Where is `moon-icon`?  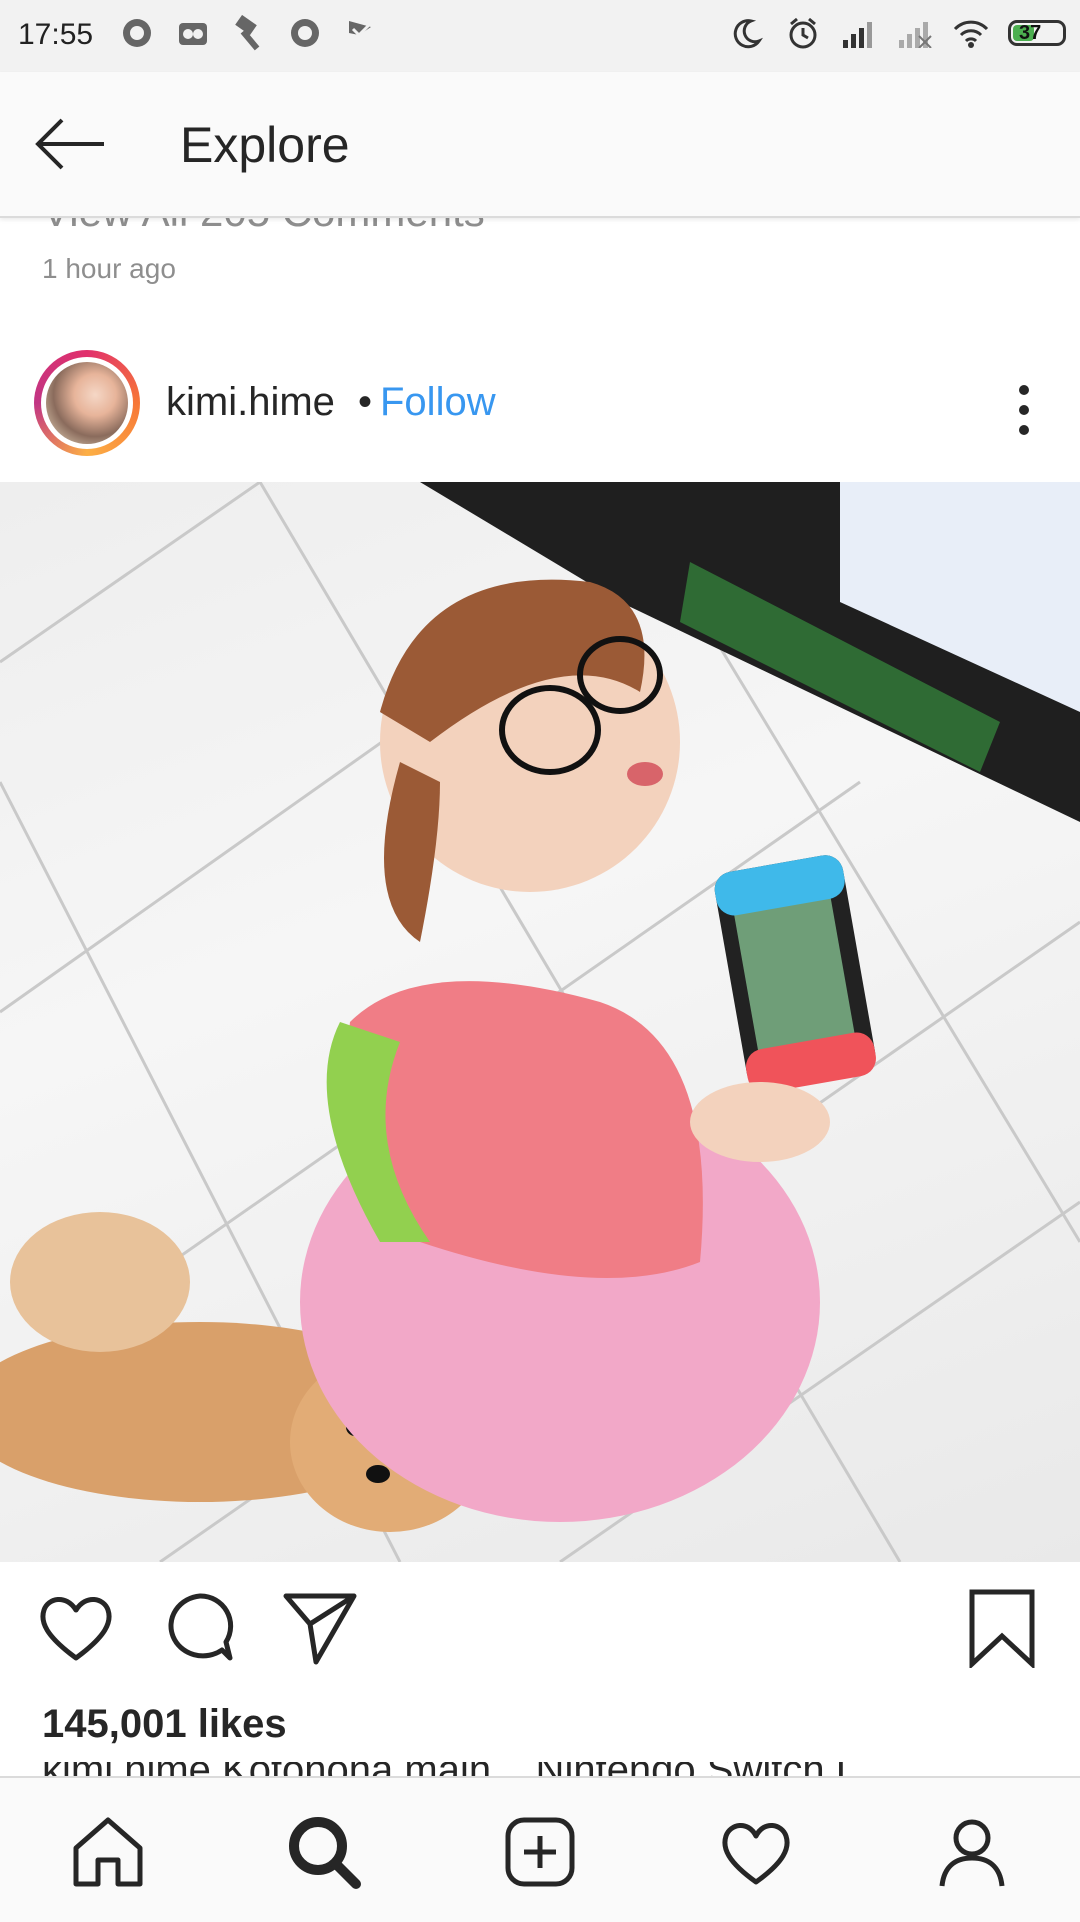 moon-icon is located at coordinates (747, 33).